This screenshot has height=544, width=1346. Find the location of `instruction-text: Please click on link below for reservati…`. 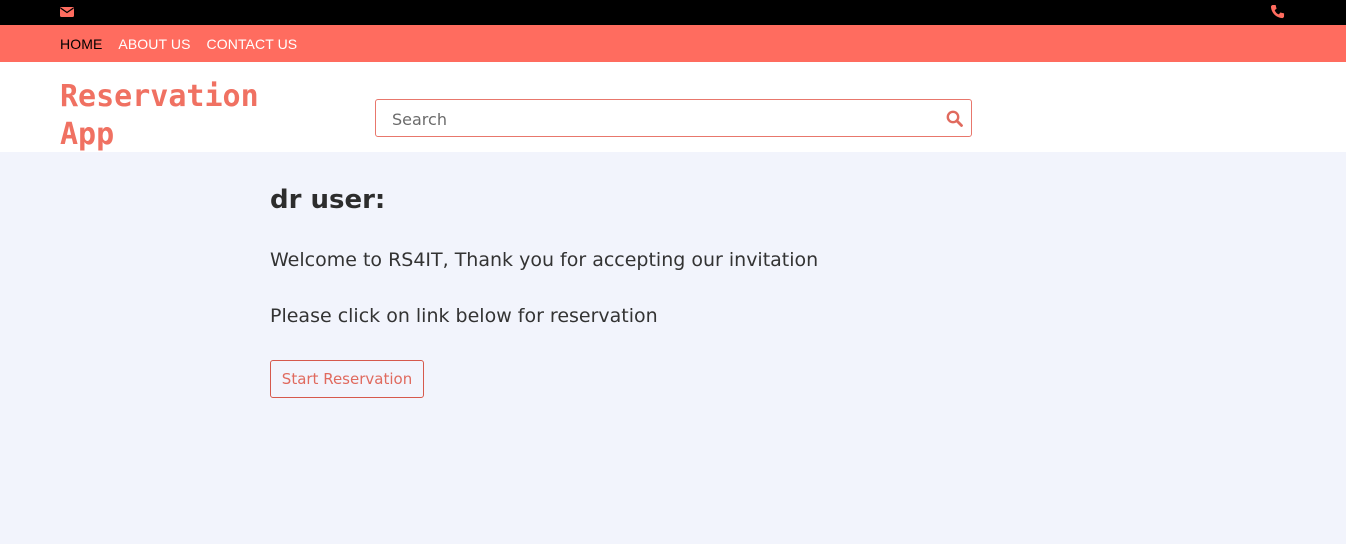

instruction-text: Please click on link below for reservati… is located at coordinates (464, 316).